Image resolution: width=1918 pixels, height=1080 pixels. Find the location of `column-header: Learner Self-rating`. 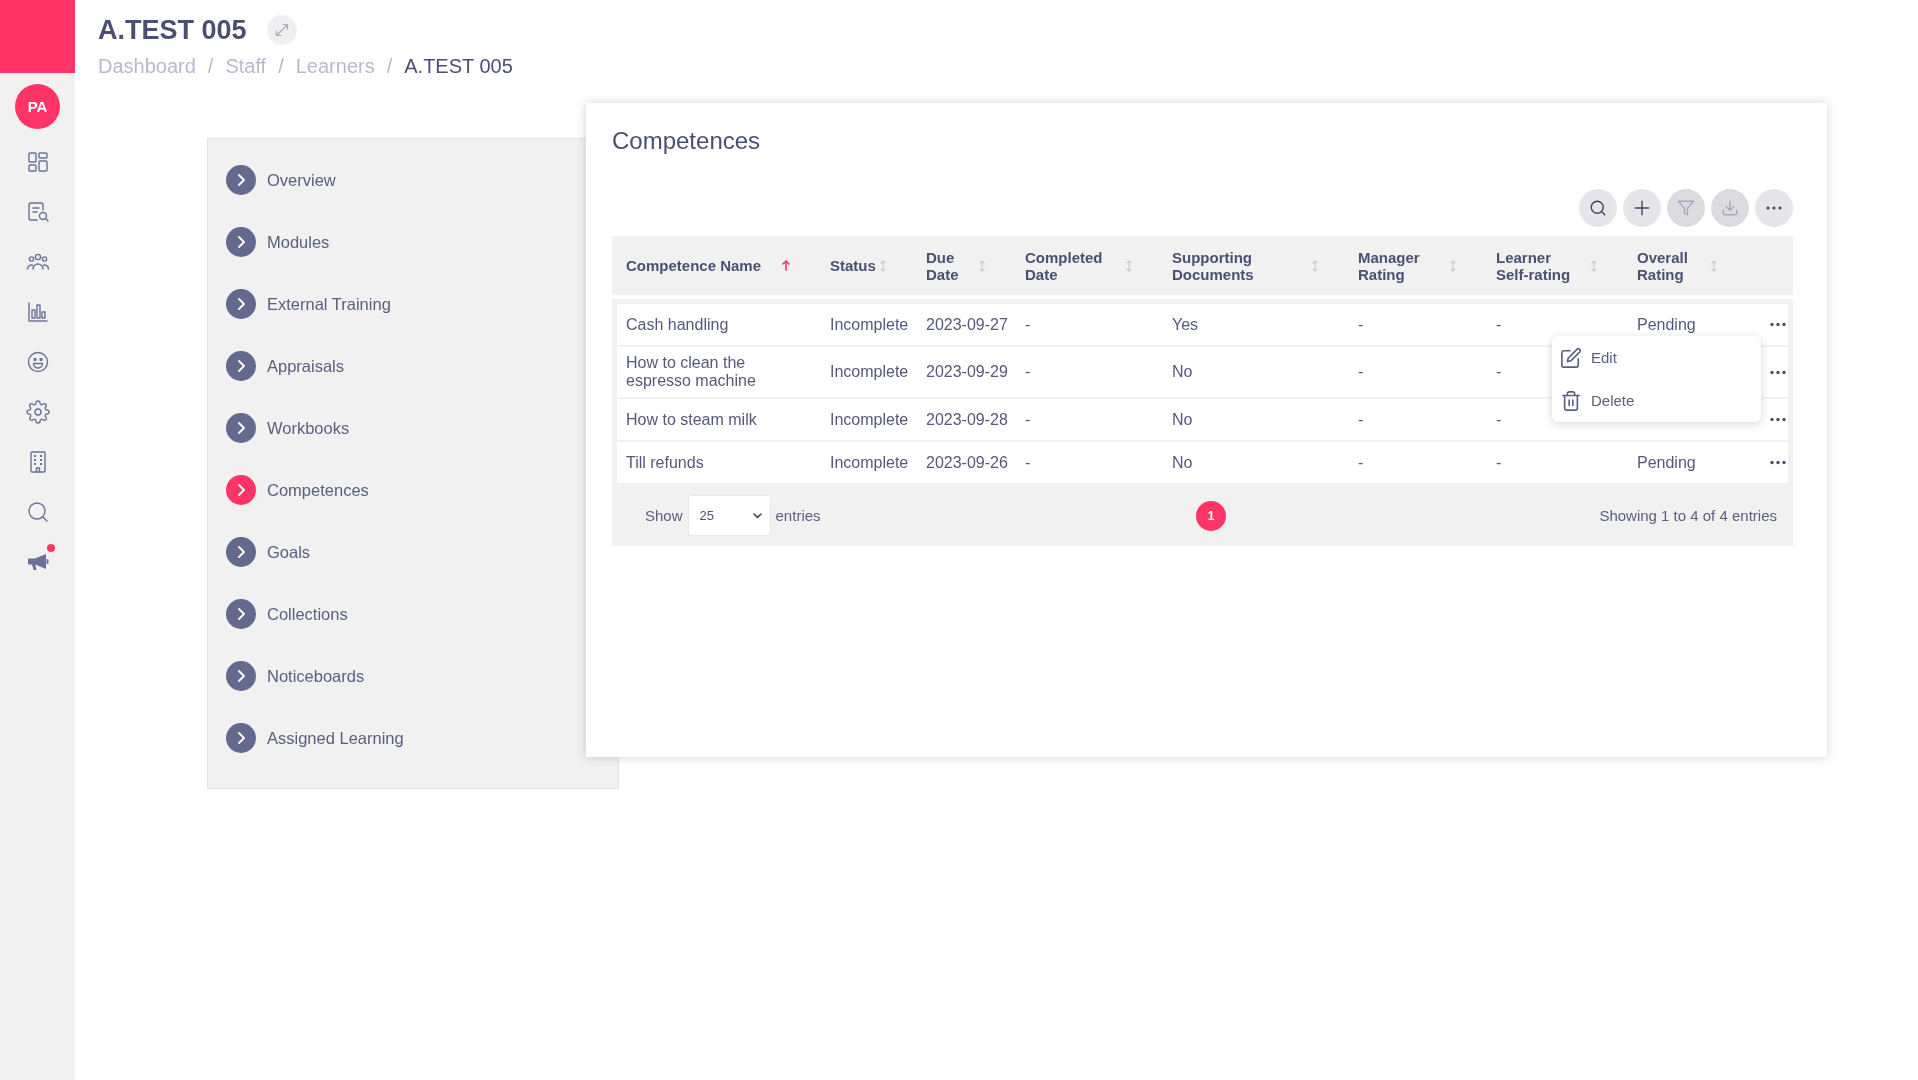

column-header: Learner Self-rating is located at coordinates (1536, 265).